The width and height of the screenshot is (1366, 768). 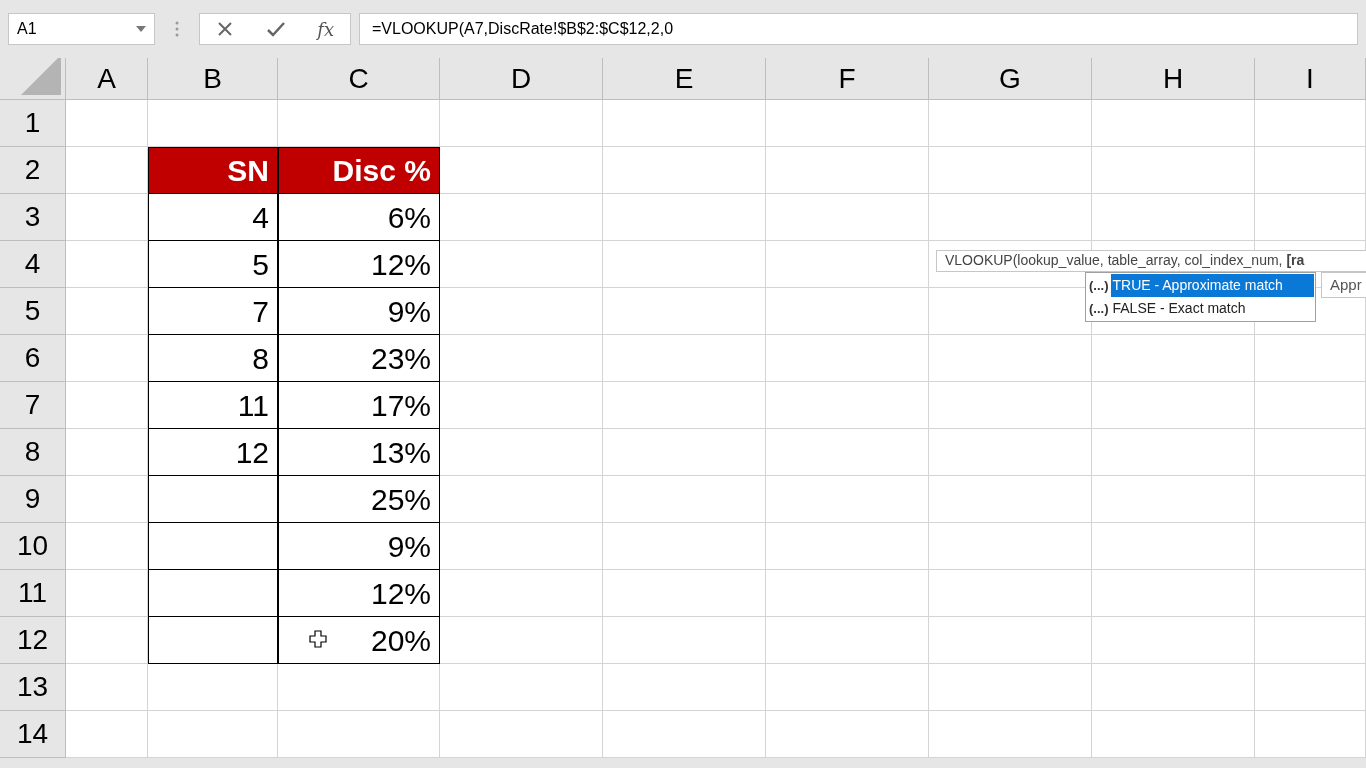 What do you see at coordinates (1343, 285) in the screenshot?
I see `description-tooltip: Appr` at bounding box center [1343, 285].